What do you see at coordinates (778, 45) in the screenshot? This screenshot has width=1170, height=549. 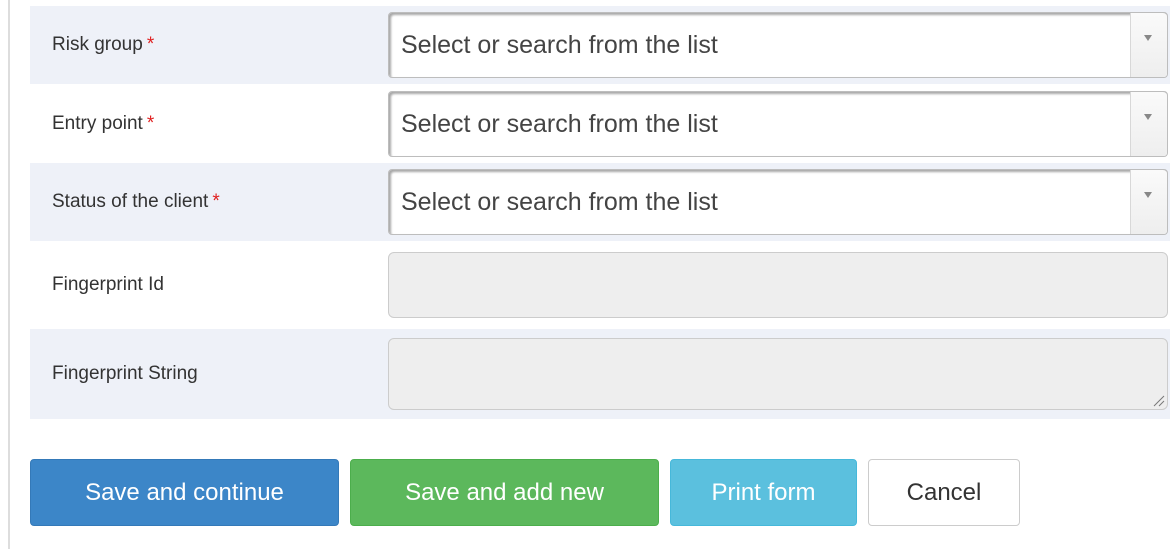 I see `risk-group-select: Select or search from the list` at bounding box center [778, 45].